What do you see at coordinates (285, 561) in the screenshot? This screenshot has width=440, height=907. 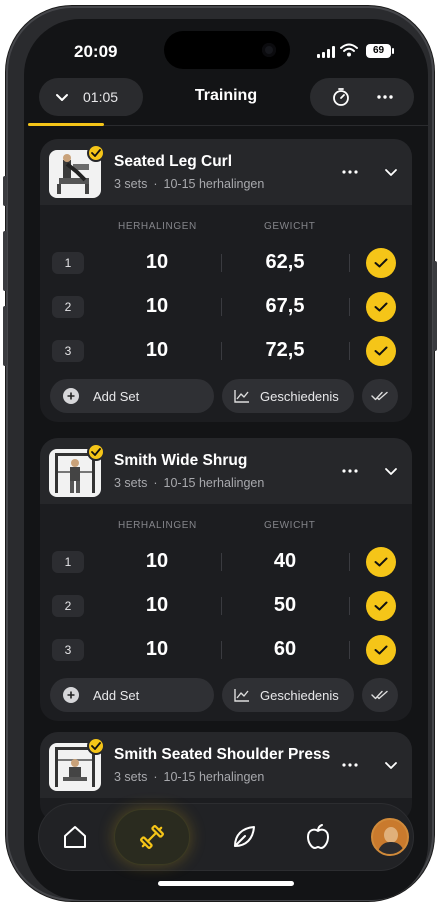 I see `weight-value: 40` at bounding box center [285, 561].